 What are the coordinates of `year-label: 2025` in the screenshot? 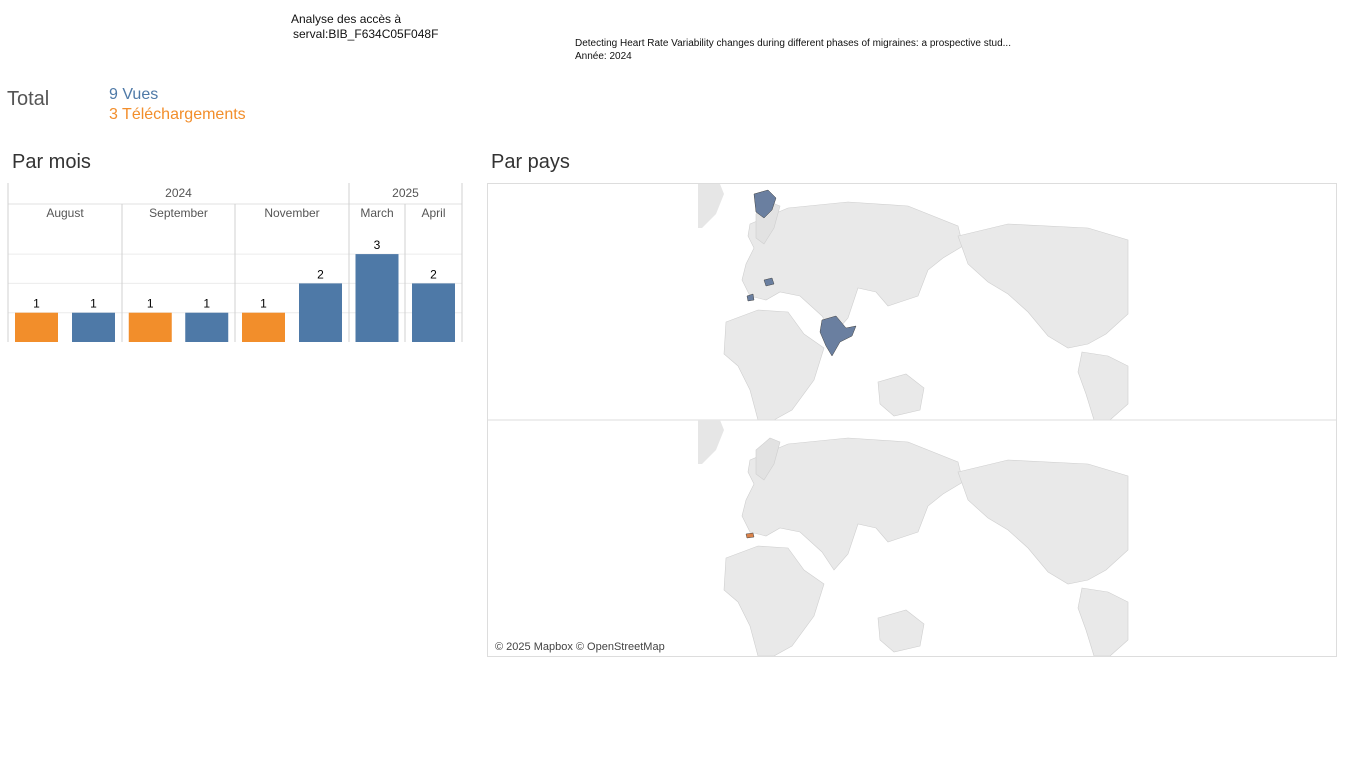 It's located at (405, 193).